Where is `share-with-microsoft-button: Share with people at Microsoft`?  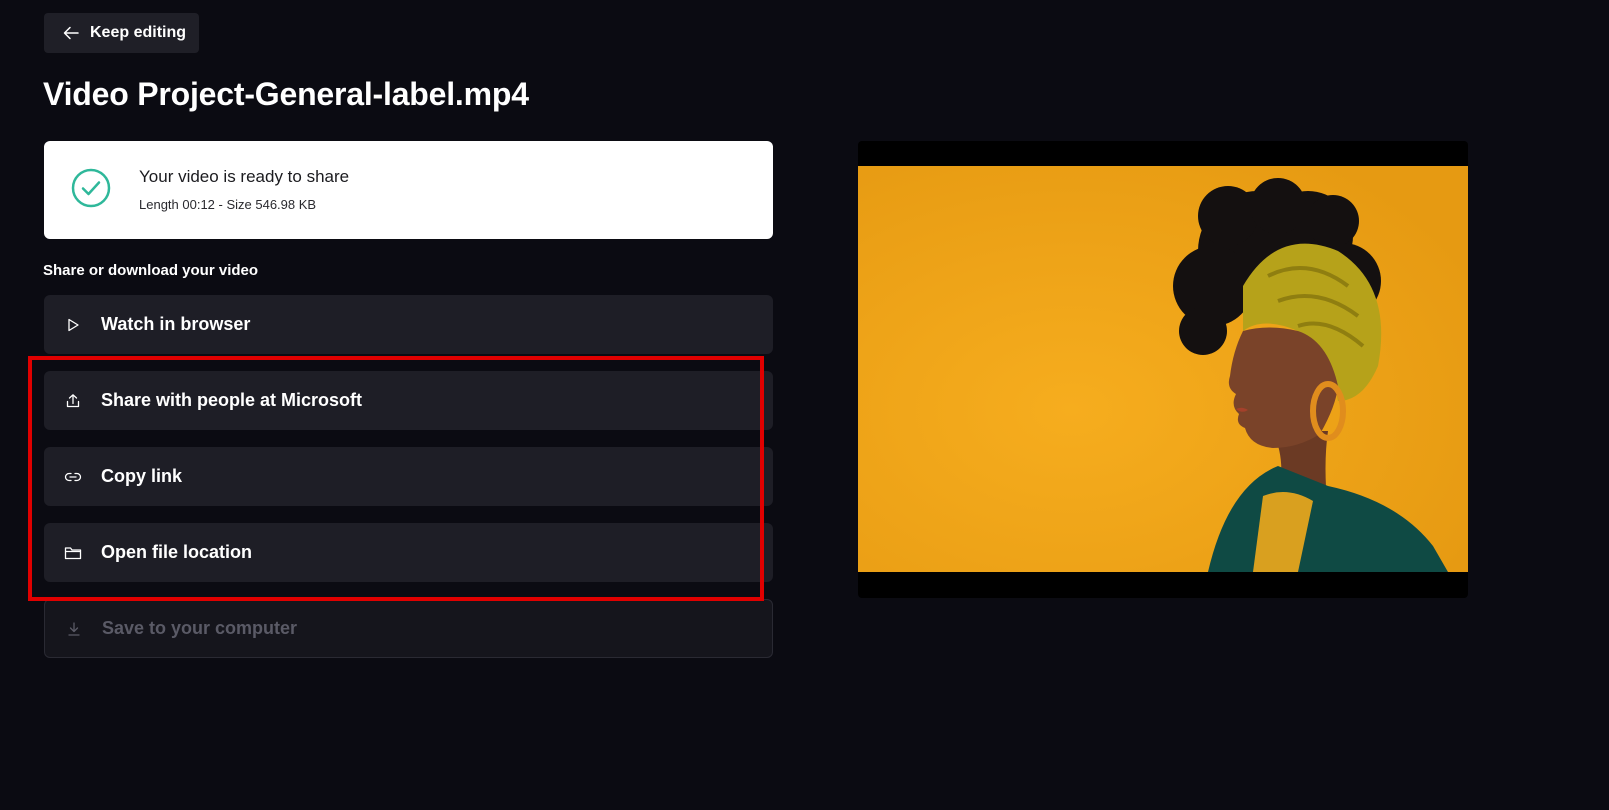
share-with-microsoft-button: Share with people at Microsoft is located at coordinates (408, 400).